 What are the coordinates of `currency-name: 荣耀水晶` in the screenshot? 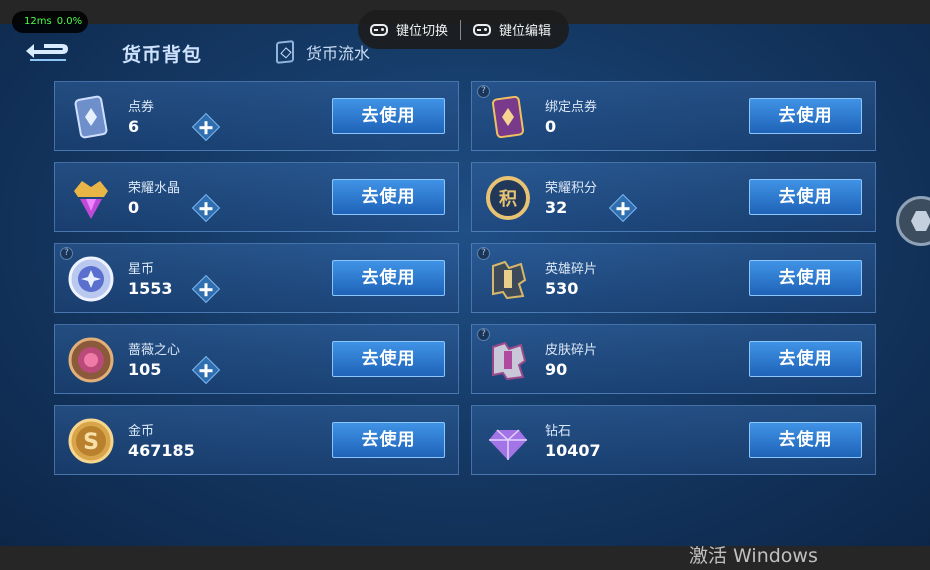 It's located at (154, 188).